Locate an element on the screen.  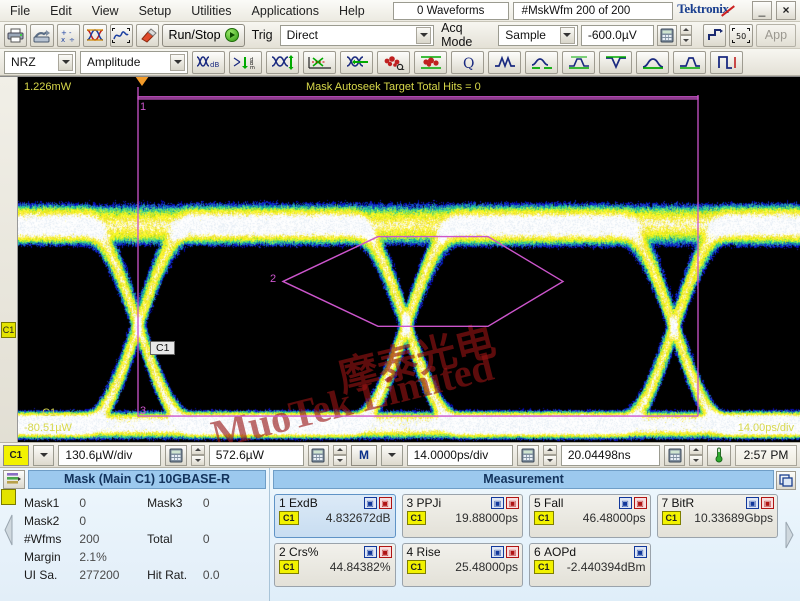
vertical-offset-input: 572.6µW is located at coordinates (256, 455).